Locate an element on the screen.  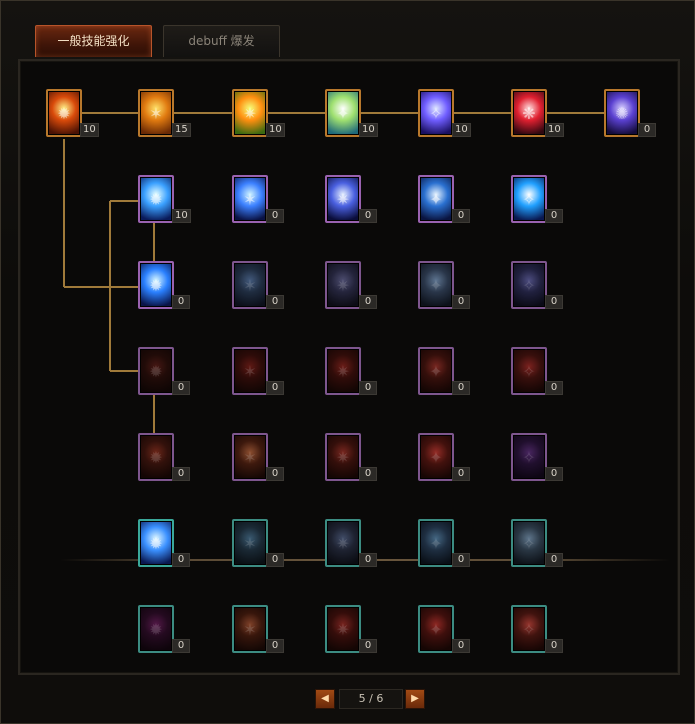
ember-sigil-icon: ✹ is located at coordinates (156, 371).